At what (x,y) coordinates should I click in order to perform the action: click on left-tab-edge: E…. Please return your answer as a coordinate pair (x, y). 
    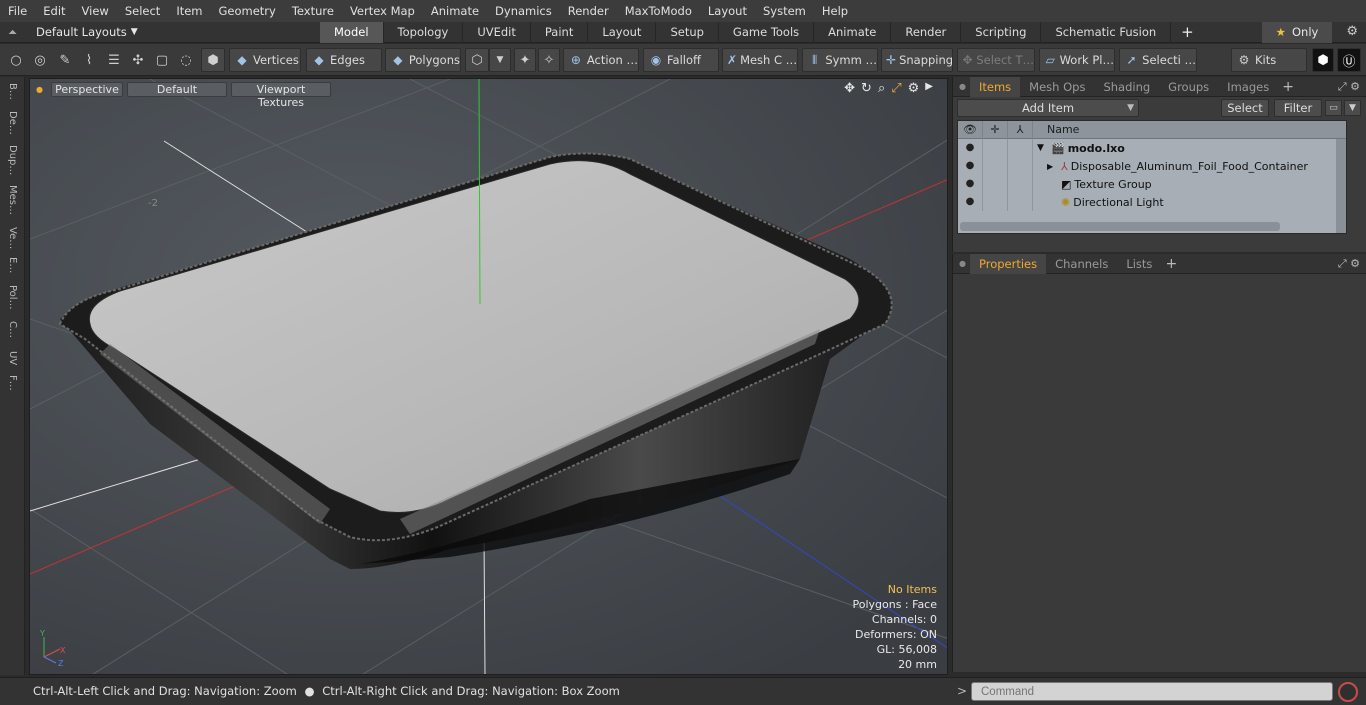
    Looking at the image, I should click on (12, 265).